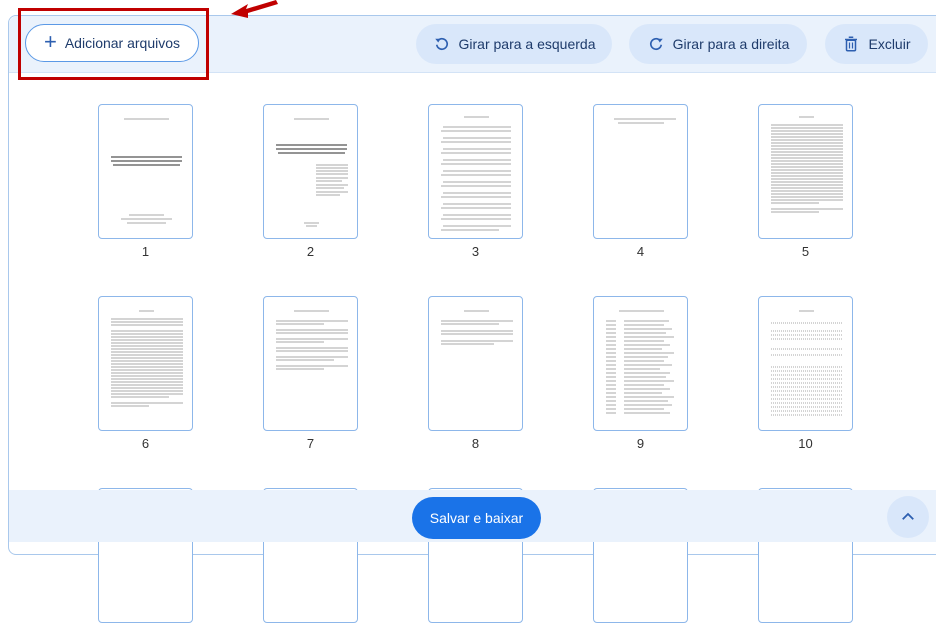 The image size is (936, 623). What do you see at coordinates (310, 251) in the screenshot?
I see `page-number: 2` at bounding box center [310, 251].